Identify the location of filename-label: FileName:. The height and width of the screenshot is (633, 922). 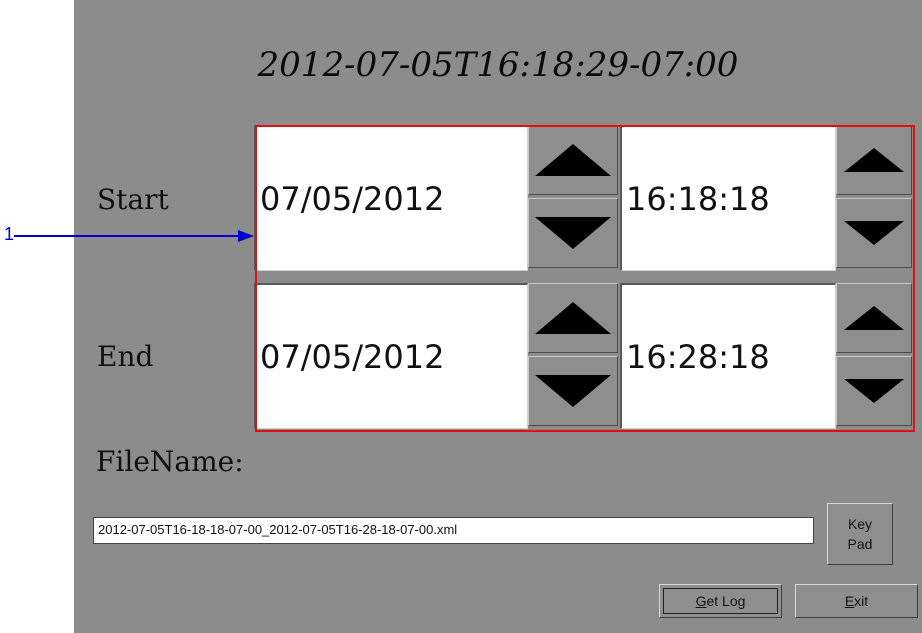
(170, 461).